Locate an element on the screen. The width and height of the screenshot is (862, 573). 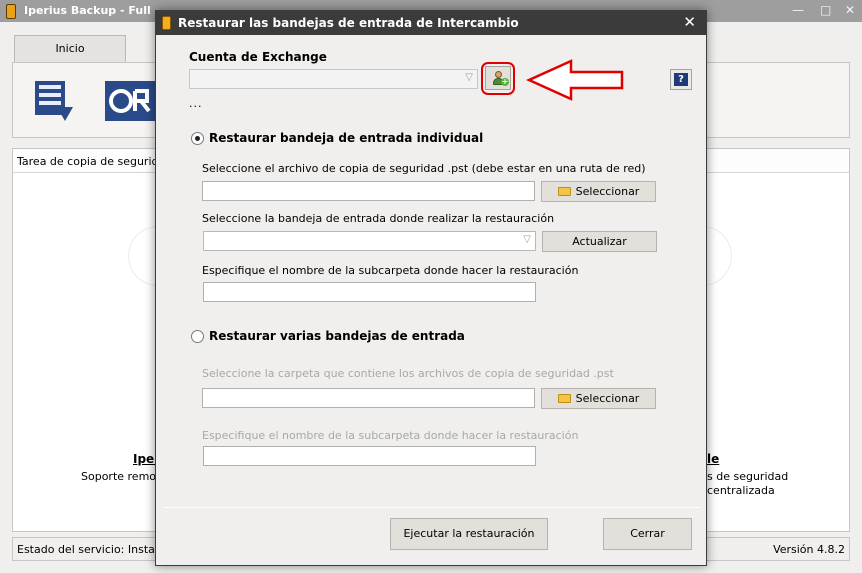
maximize-icon: □ is located at coordinates (825, 10).